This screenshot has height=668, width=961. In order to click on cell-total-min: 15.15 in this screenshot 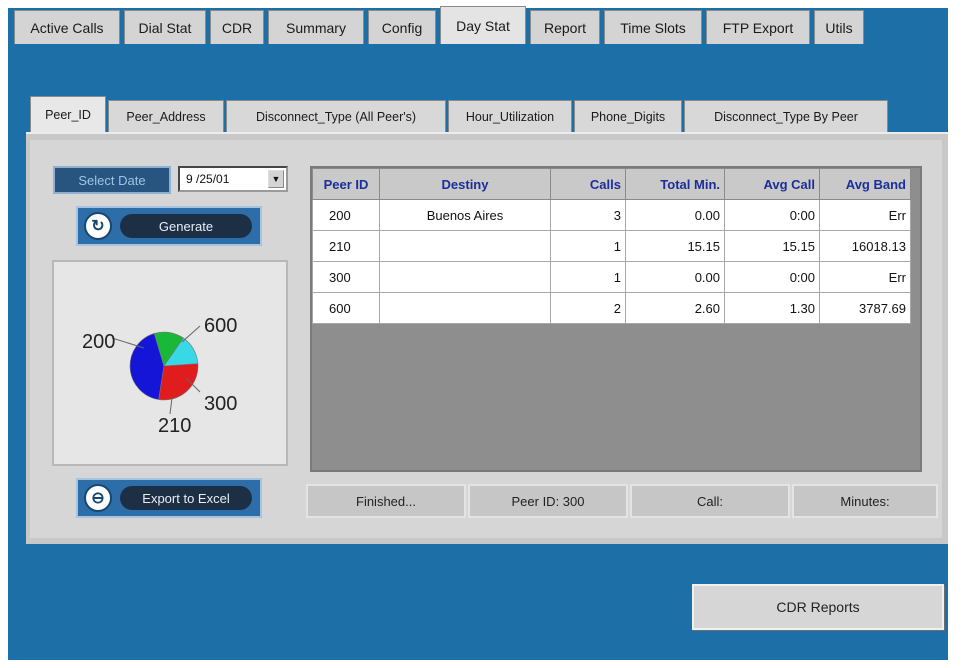, I will do `click(675, 246)`.